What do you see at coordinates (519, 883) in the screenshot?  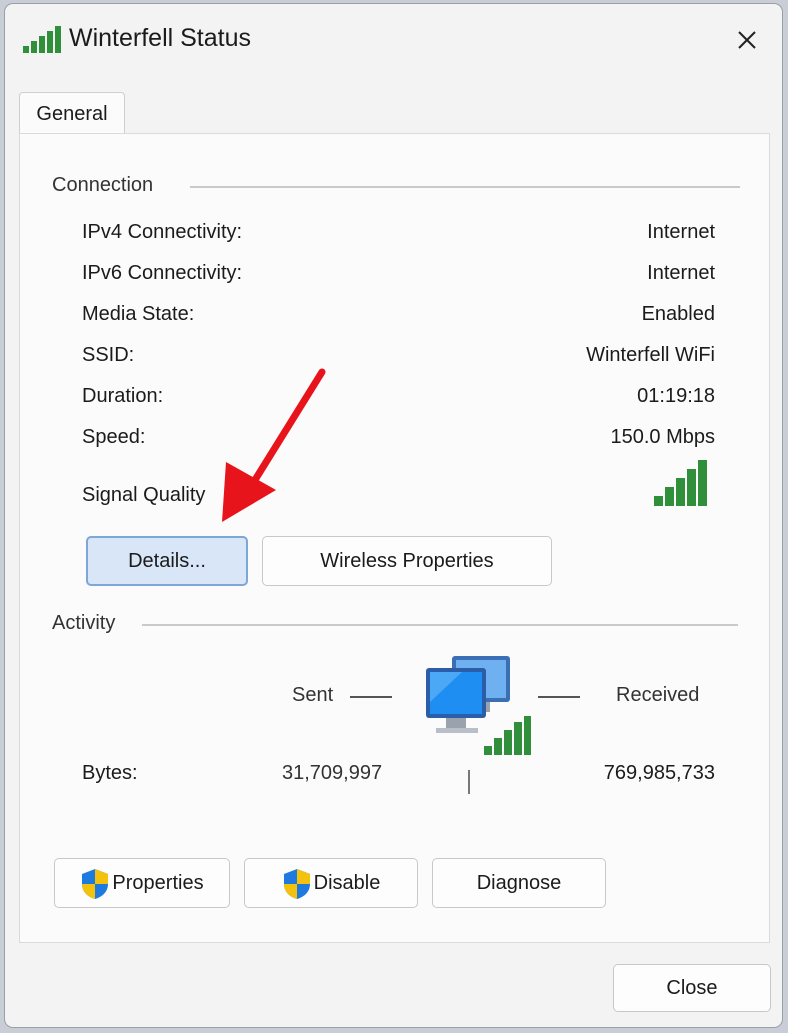 I see `diagnose-button: Diagnose` at bounding box center [519, 883].